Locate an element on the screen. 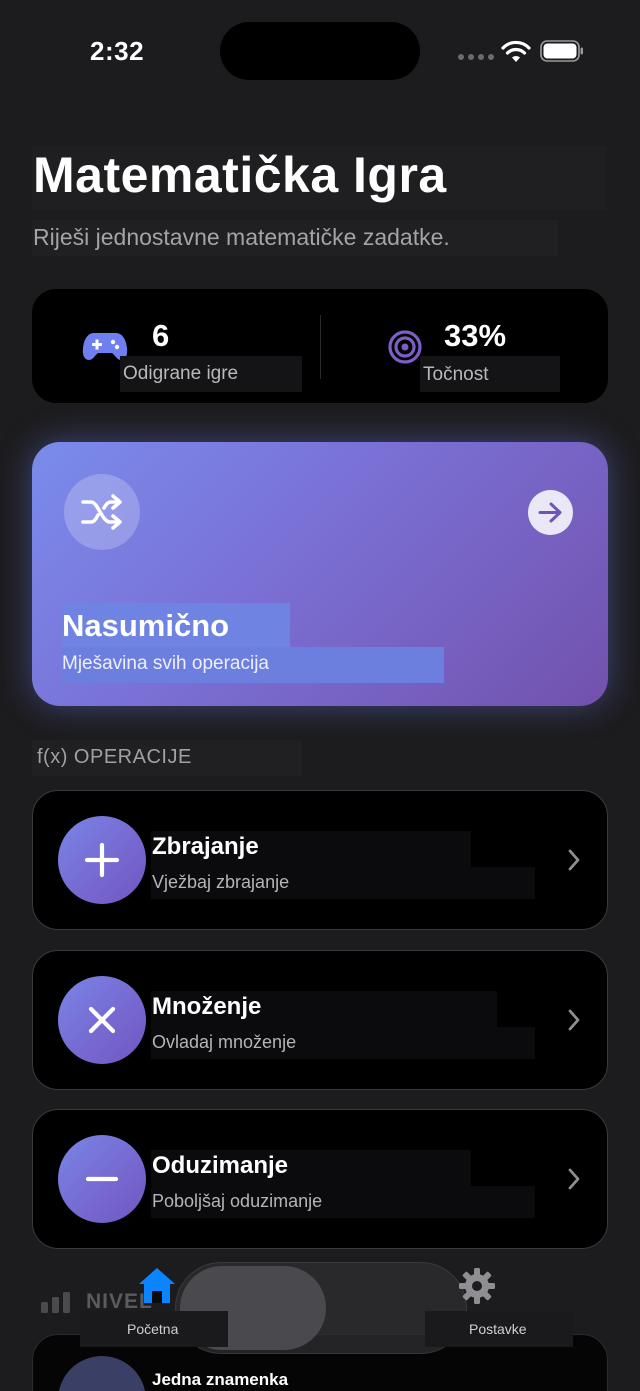 The height and width of the screenshot is (1391, 640). operation-subtitle: Ovladaj množenje is located at coordinates (224, 1042).